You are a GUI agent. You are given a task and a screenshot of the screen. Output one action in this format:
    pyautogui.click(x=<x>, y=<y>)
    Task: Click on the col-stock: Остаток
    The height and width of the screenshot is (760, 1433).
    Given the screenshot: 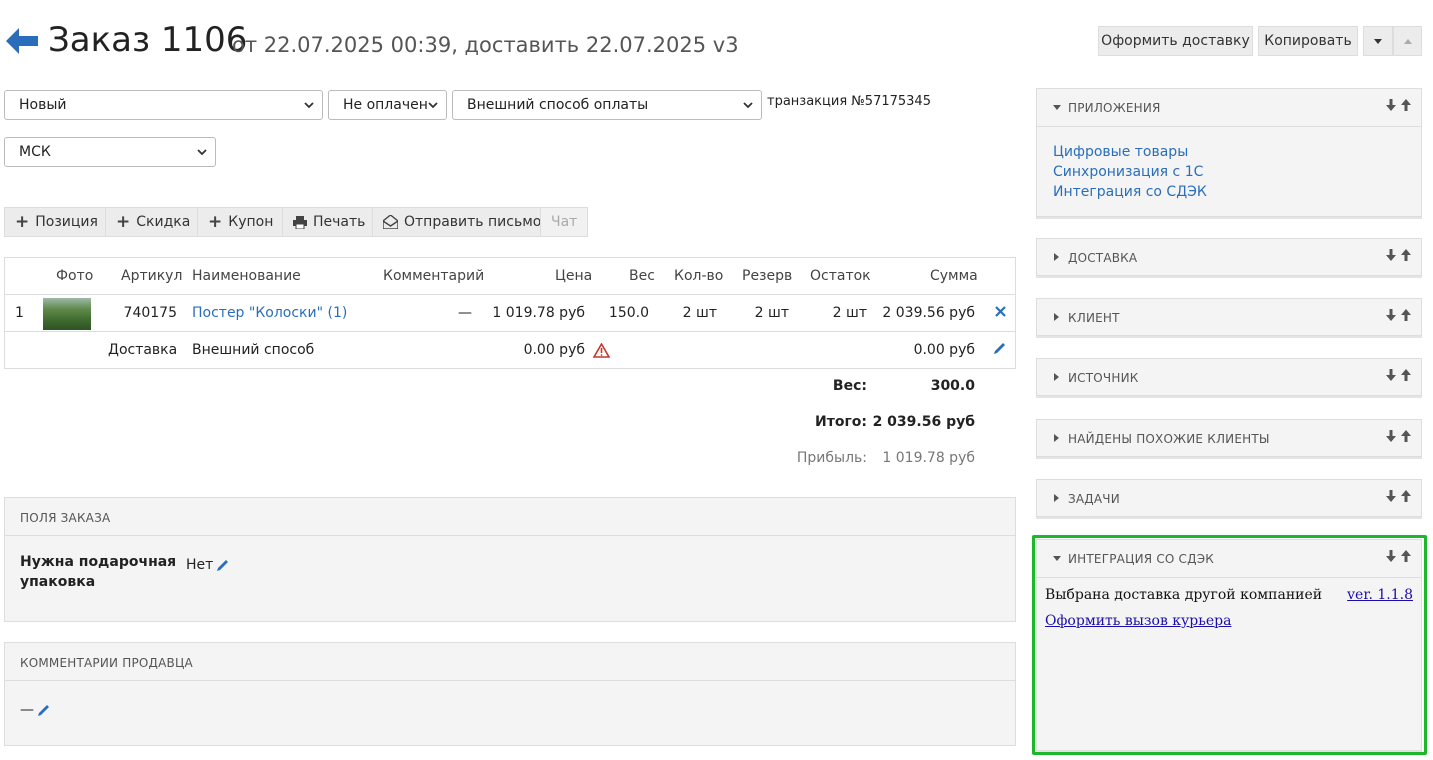 What is the action you would take?
    pyautogui.click(x=840, y=276)
    